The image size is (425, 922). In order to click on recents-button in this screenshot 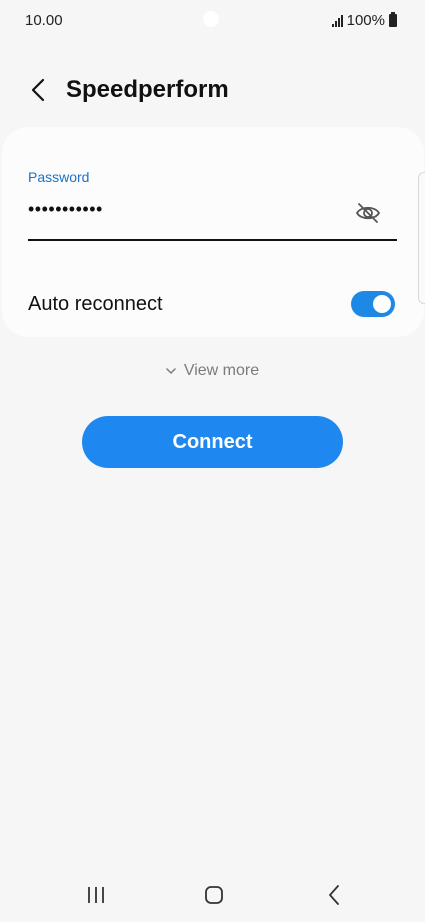, I will do `click(96, 895)`.